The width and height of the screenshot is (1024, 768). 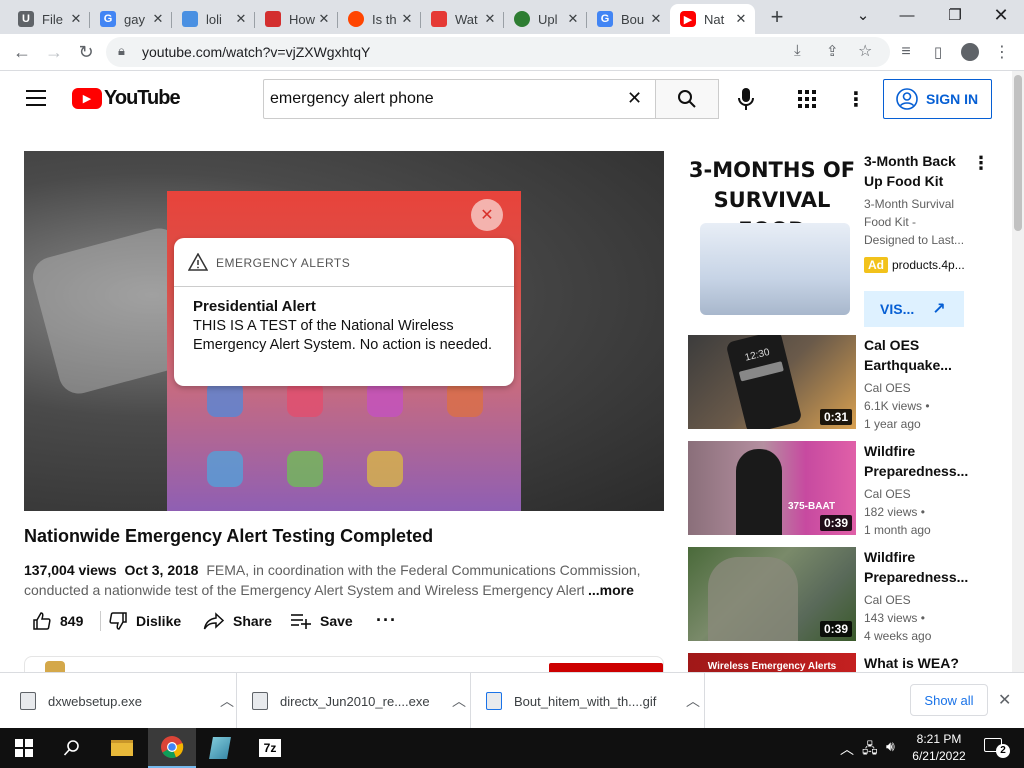 I want to click on browser-tab: Is th ✕, so click(x=379, y=19).